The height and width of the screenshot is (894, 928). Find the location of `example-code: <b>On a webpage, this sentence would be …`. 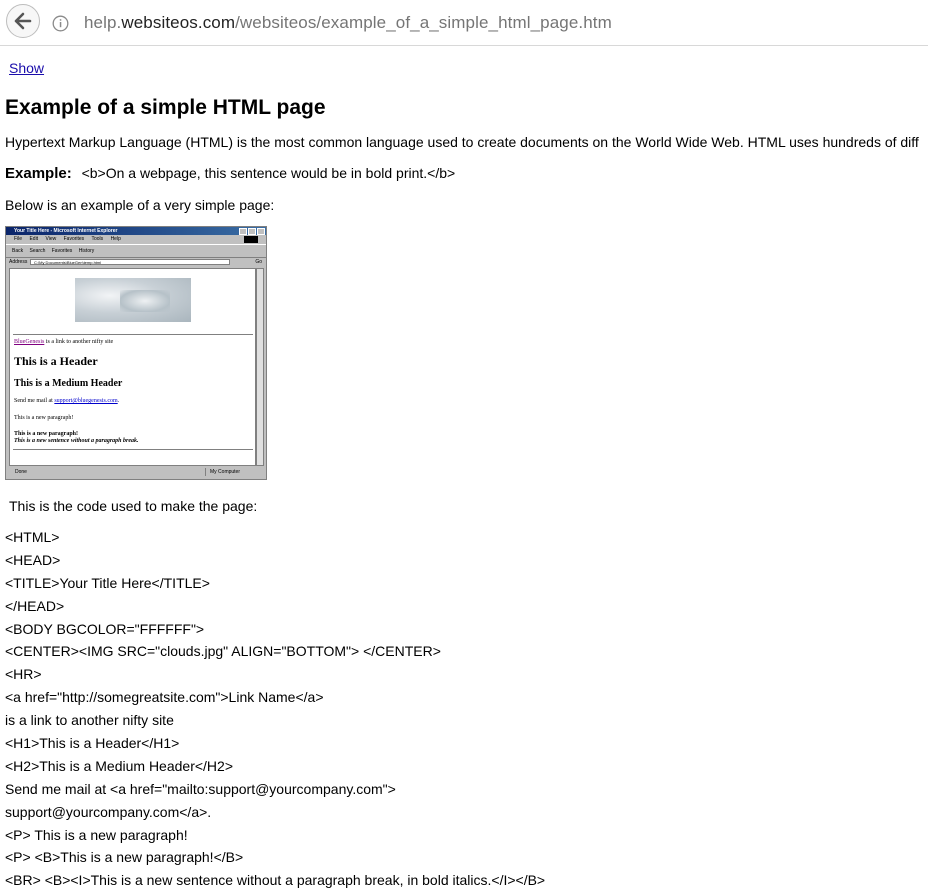

example-code: <b>On a webpage, this sentence would be … is located at coordinates (268, 173).